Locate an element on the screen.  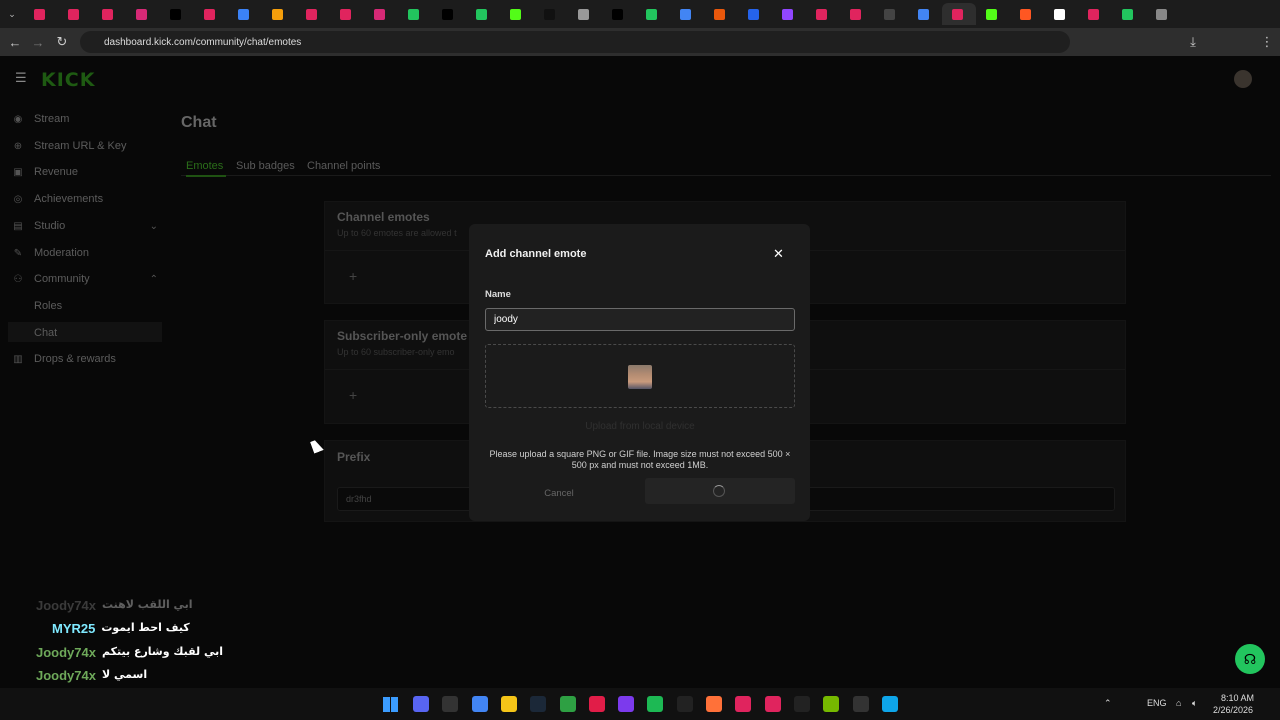
sidebar-item-stream-url-key: ⊕ Stream URL & Key is located at coordinates (87, 146).